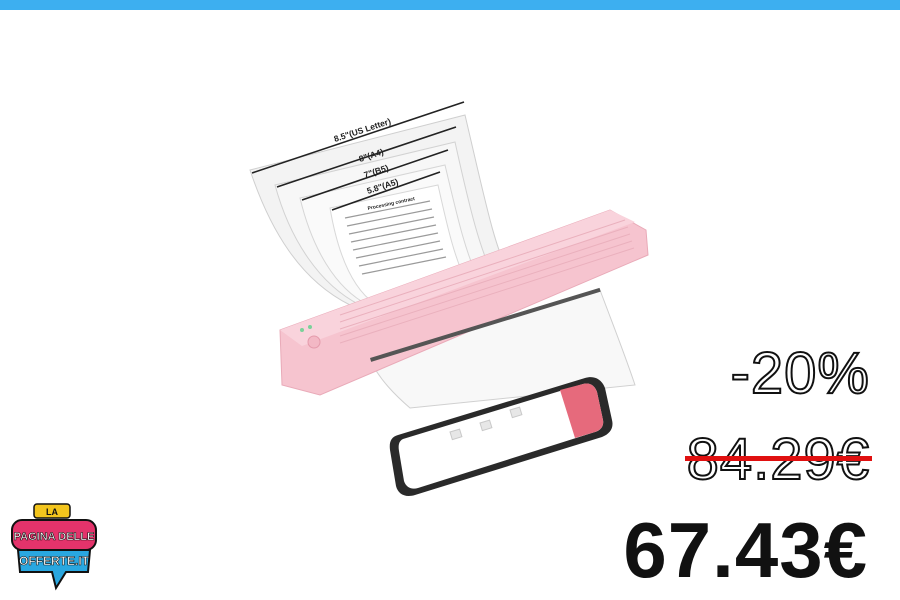 This screenshot has height=600, width=900. Describe the element at coordinates (450, 5) in the screenshot. I see `top-accent-bar` at that location.